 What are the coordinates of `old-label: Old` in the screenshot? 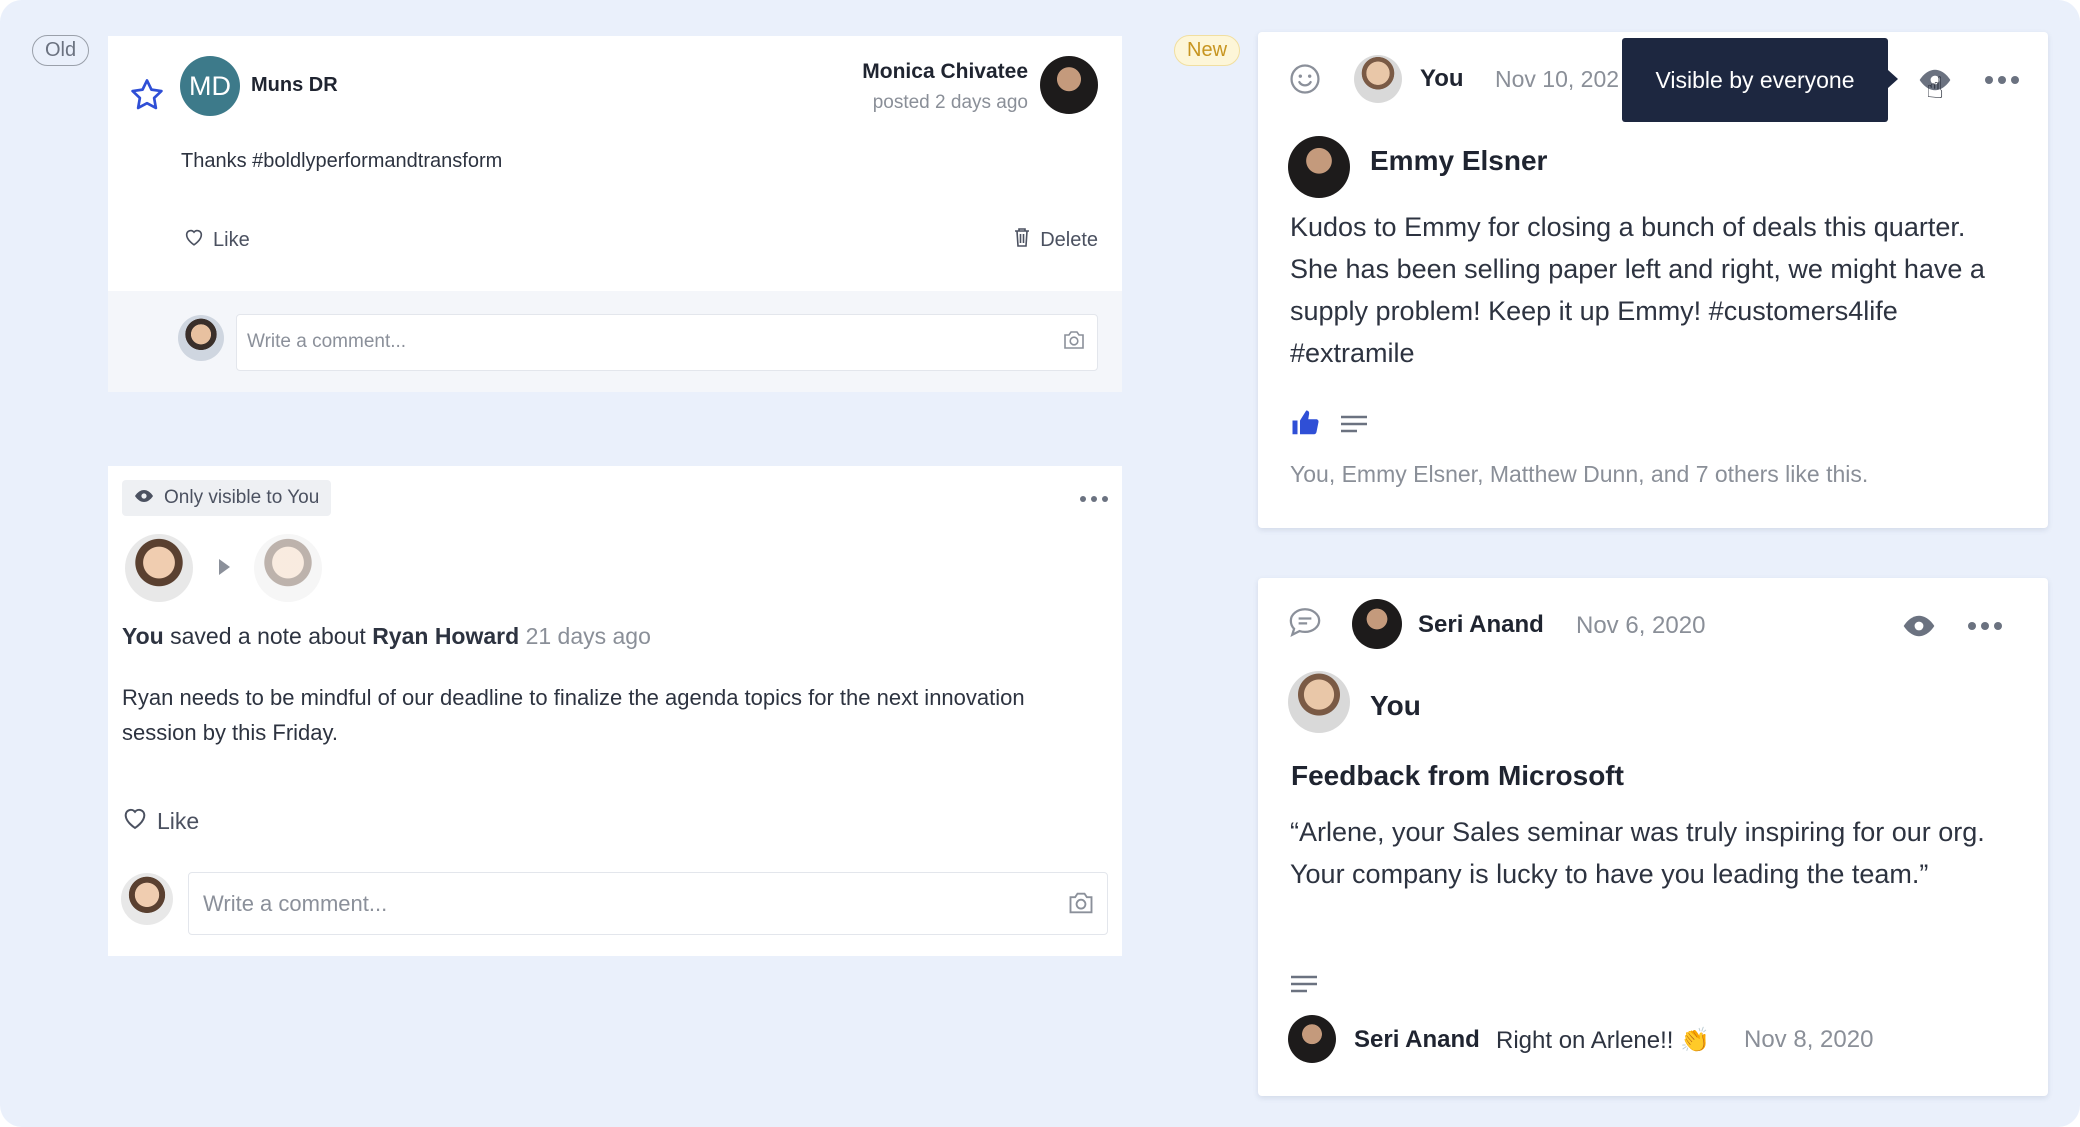 It's located at (61, 50).